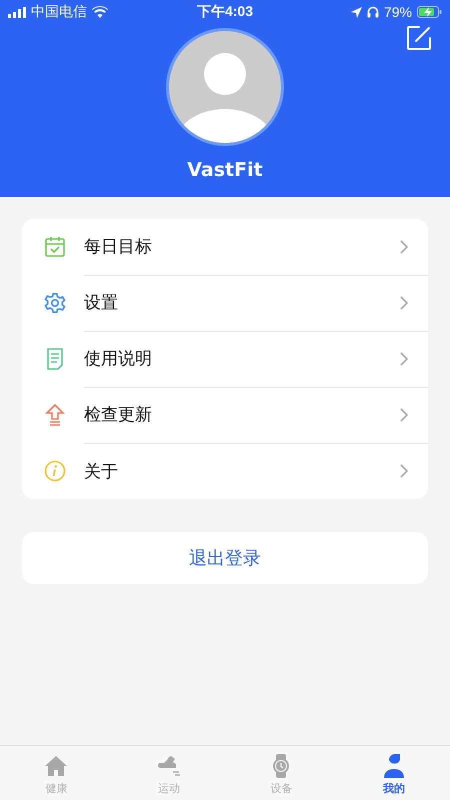 Image resolution: width=450 pixels, height=800 pixels. What do you see at coordinates (225, 303) in the screenshot?
I see `menu-item: 设置` at bounding box center [225, 303].